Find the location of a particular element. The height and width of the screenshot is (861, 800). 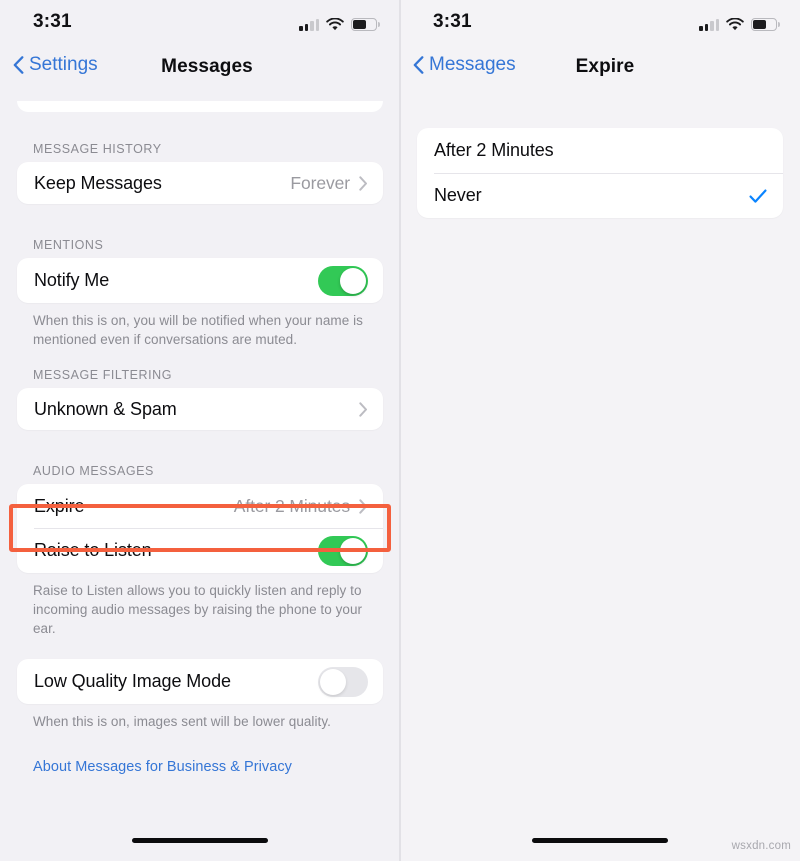

row-unknown-and-spam: Unknown & Spam is located at coordinates (200, 409).